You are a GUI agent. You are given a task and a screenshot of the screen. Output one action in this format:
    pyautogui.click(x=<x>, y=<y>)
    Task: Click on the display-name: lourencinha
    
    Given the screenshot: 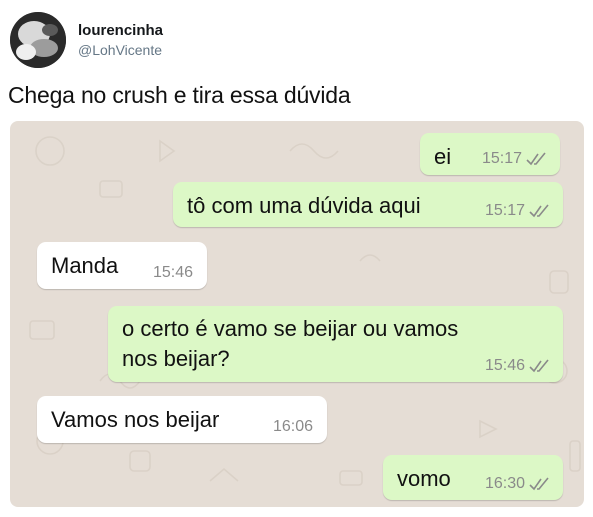 What is the action you would take?
    pyautogui.click(x=120, y=30)
    